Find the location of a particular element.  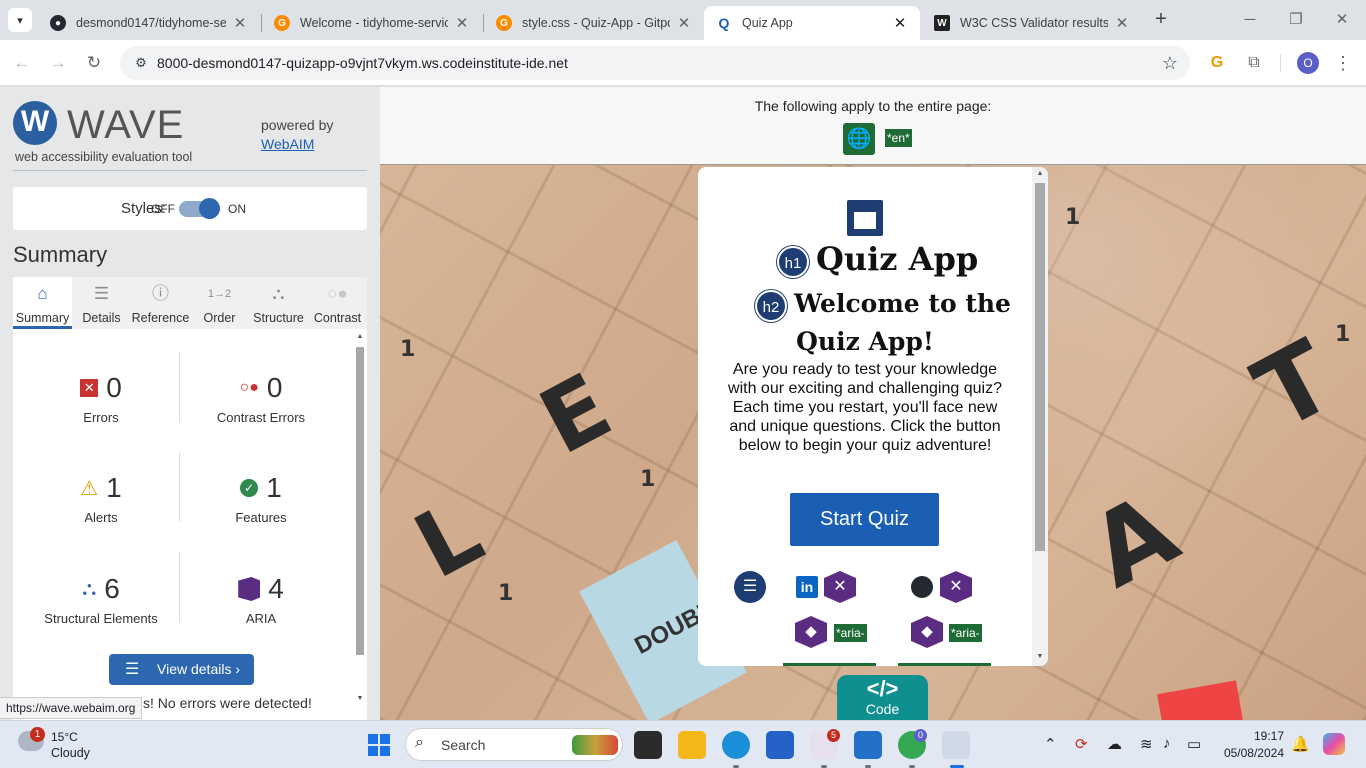

site-info-icon: ⚙ is located at coordinates (141, 63).